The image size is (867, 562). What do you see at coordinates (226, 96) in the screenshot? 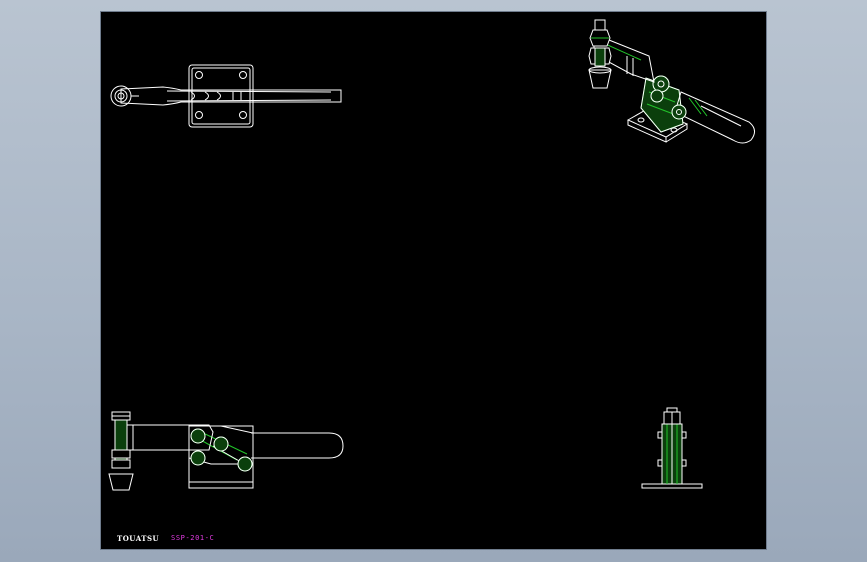
I see `top-view` at bounding box center [226, 96].